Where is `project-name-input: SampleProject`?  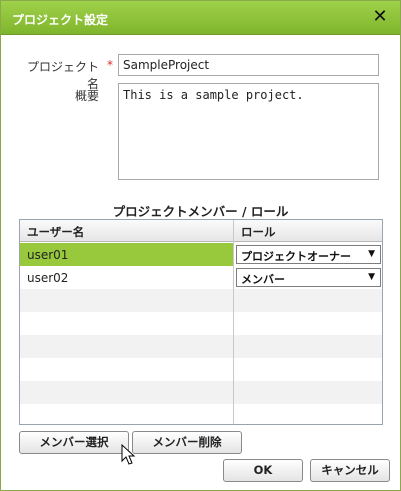 project-name-input: SampleProject is located at coordinates (248, 65).